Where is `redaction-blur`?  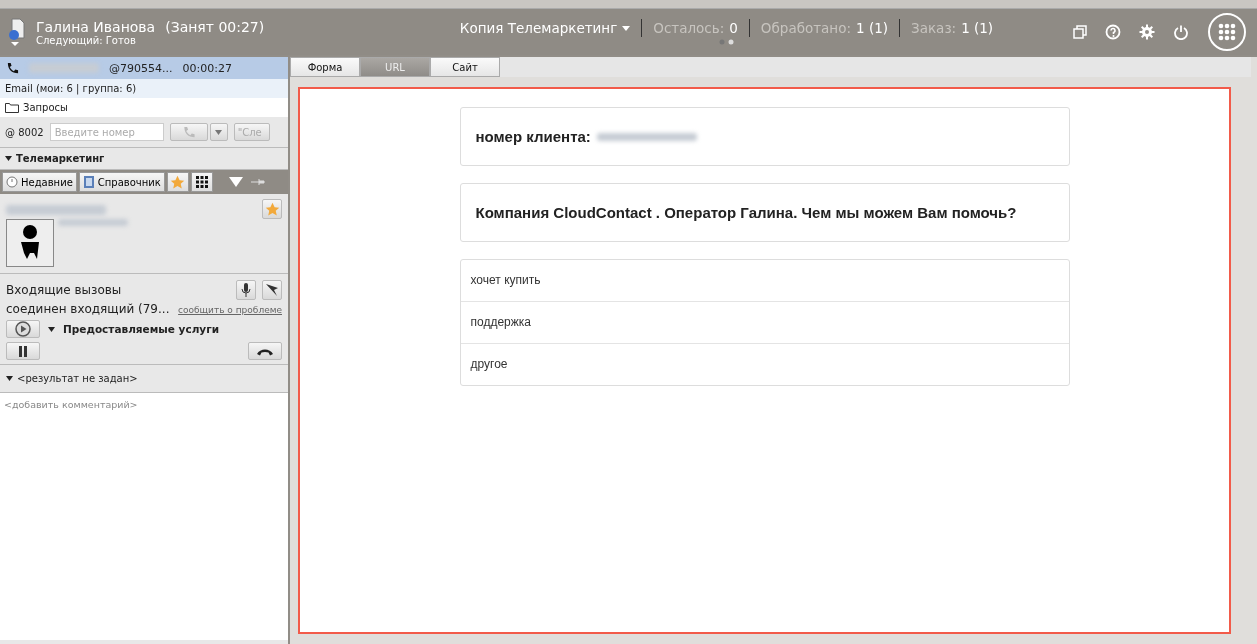
redaction-blur is located at coordinates (93, 222).